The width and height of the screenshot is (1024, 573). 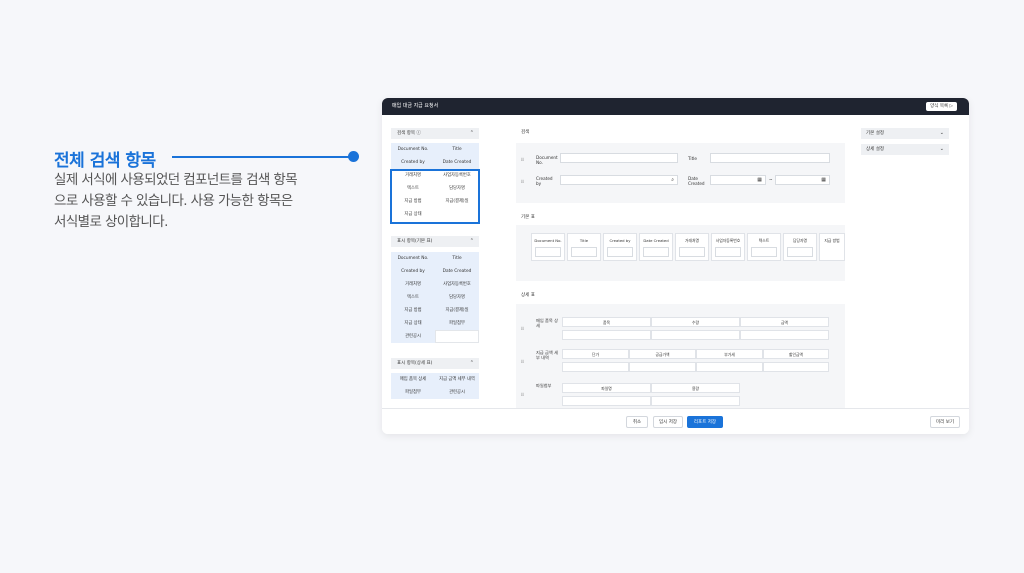 I want to click on search-panel, so click(x=680, y=173).